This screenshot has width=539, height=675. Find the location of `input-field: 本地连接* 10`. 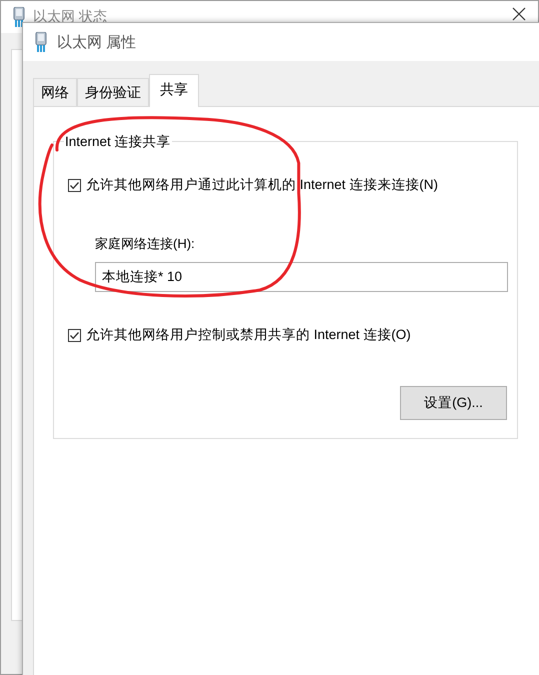

input-field: 本地连接* 10 is located at coordinates (301, 277).